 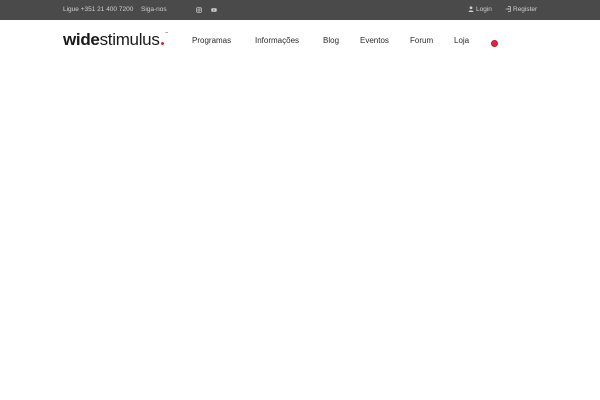 What do you see at coordinates (115, 40) in the screenshot?
I see `site-logo: widestimulus ™` at bounding box center [115, 40].